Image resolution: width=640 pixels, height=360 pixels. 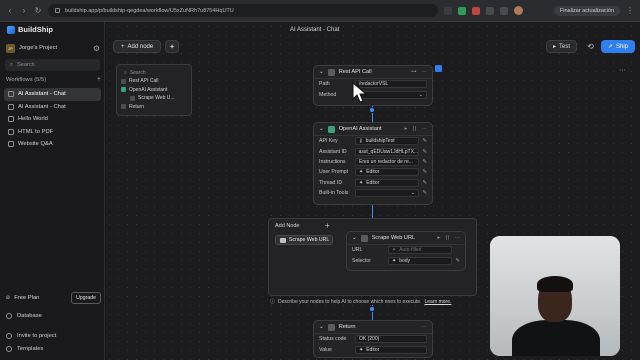 What do you see at coordinates (414, 72) in the screenshot?
I see `link-icon: ⊶` at bounding box center [414, 72].